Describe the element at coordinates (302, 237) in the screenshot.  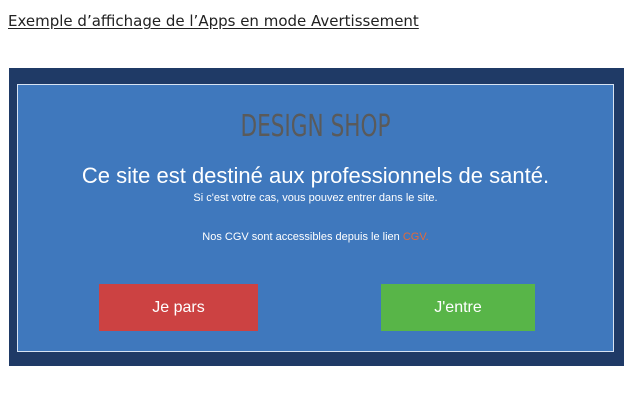
I see `cgv-notice-text: Nos CGV sont accessibles depuis le lien` at that location.